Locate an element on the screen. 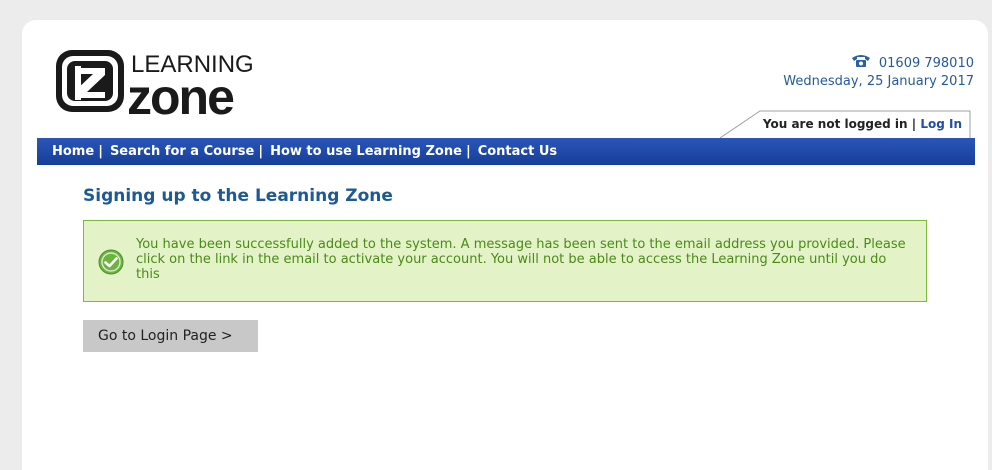 The image size is (992, 470). nav-home: Home is located at coordinates (65, 151).